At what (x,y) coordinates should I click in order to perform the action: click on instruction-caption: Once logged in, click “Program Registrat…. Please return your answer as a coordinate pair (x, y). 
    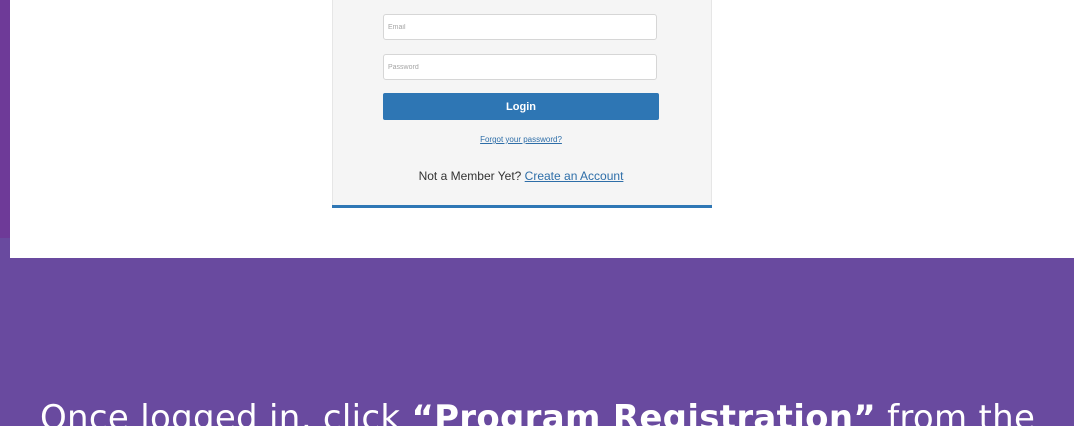
    Looking at the image, I should click on (537, 412).